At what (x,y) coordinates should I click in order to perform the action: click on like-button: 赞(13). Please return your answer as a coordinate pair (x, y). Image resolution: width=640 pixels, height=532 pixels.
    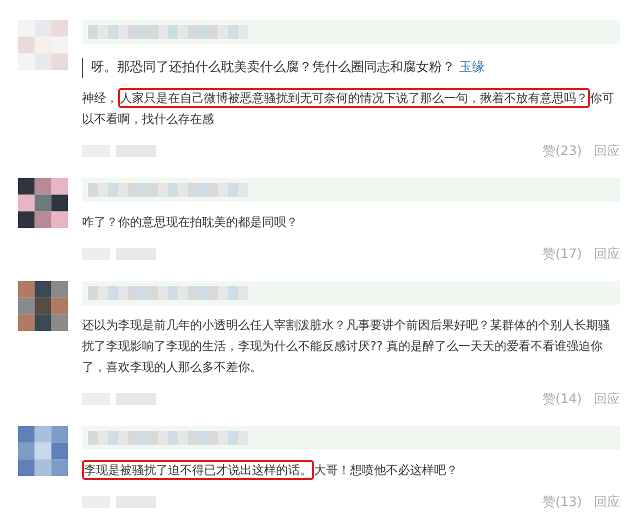
    Looking at the image, I should click on (562, 502).